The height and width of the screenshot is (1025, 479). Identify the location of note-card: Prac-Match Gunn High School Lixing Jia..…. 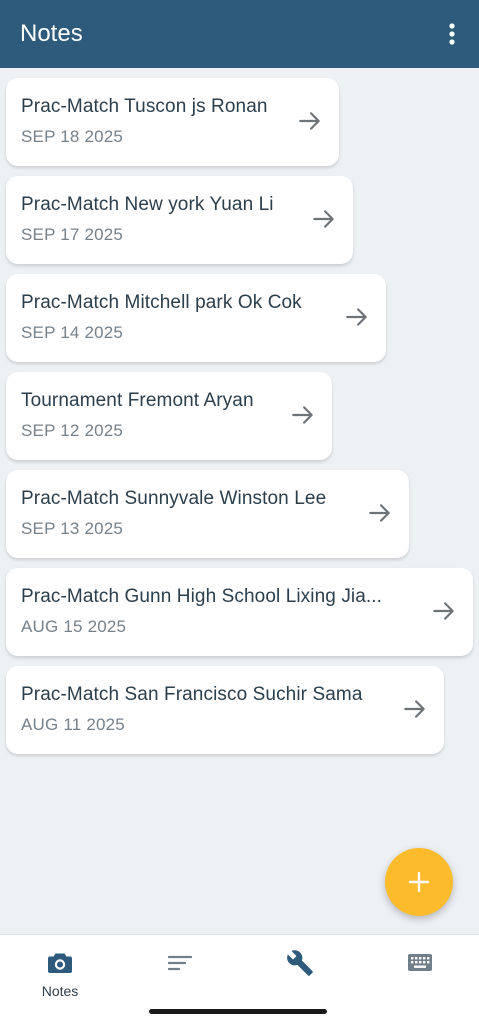
(239, 612).